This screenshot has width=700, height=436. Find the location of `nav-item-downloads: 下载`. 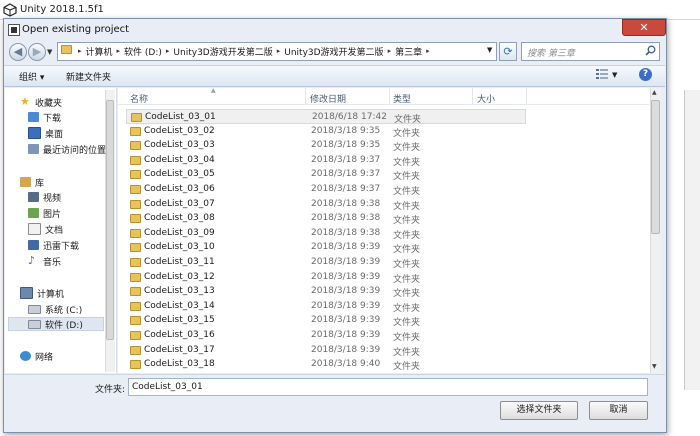

nav-item-downloads: 下载 is located at coordinates (44, 117).